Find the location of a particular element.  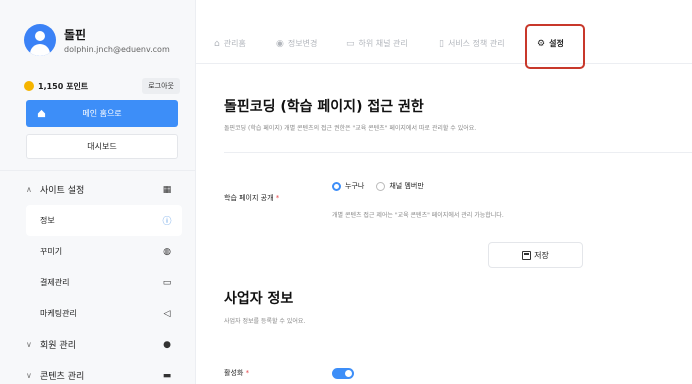

tab-label: 관리홈 is located at coordinates (234, 43).